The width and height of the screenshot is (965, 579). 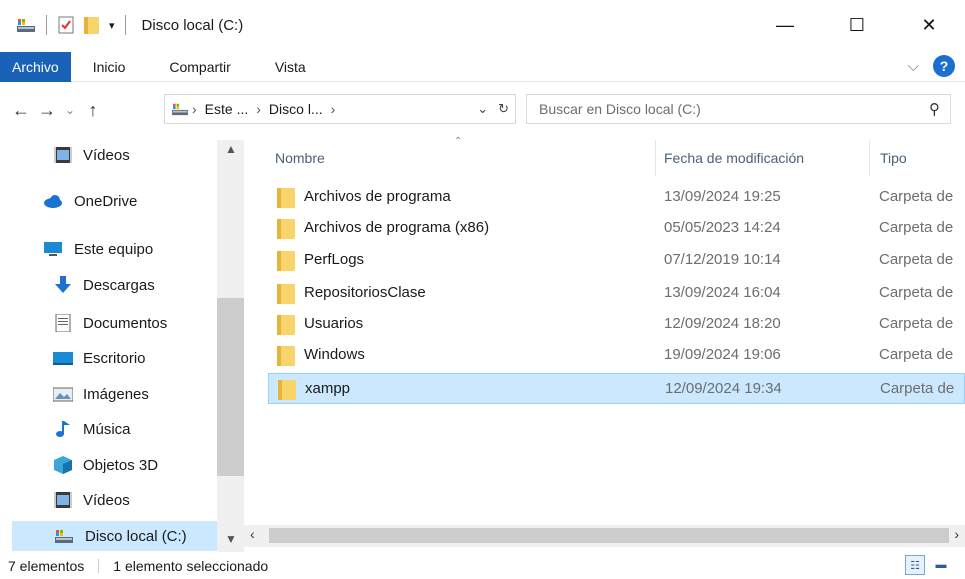 What do you see at coordinates (66, 25) in the screenshot?
I see `properties-icon` at bounding box center [66, 25].